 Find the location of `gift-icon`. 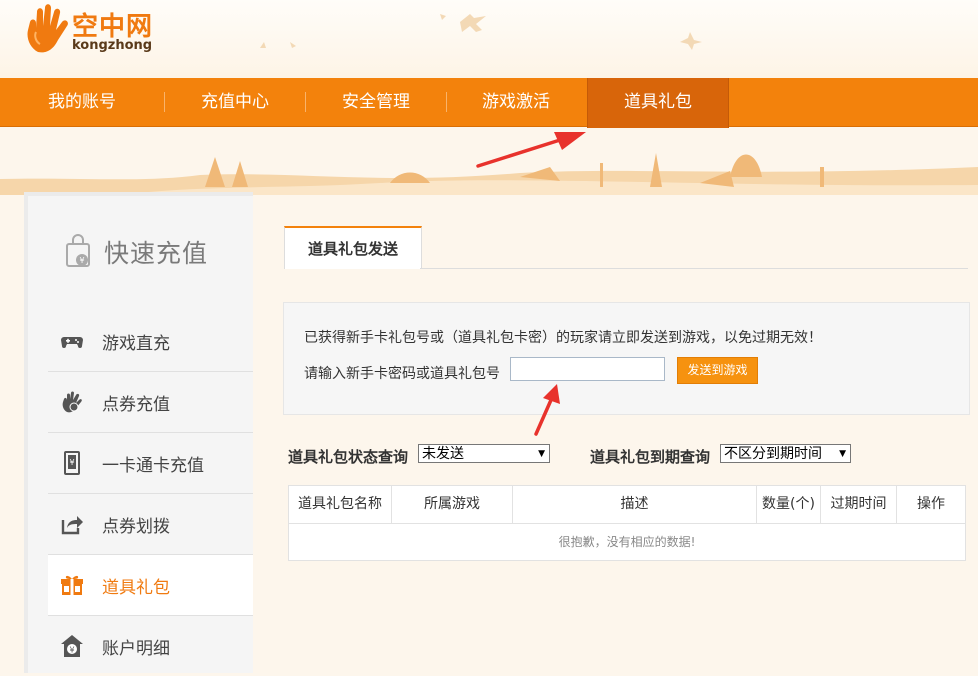

gift-icon is located at coordinates (72, 585).